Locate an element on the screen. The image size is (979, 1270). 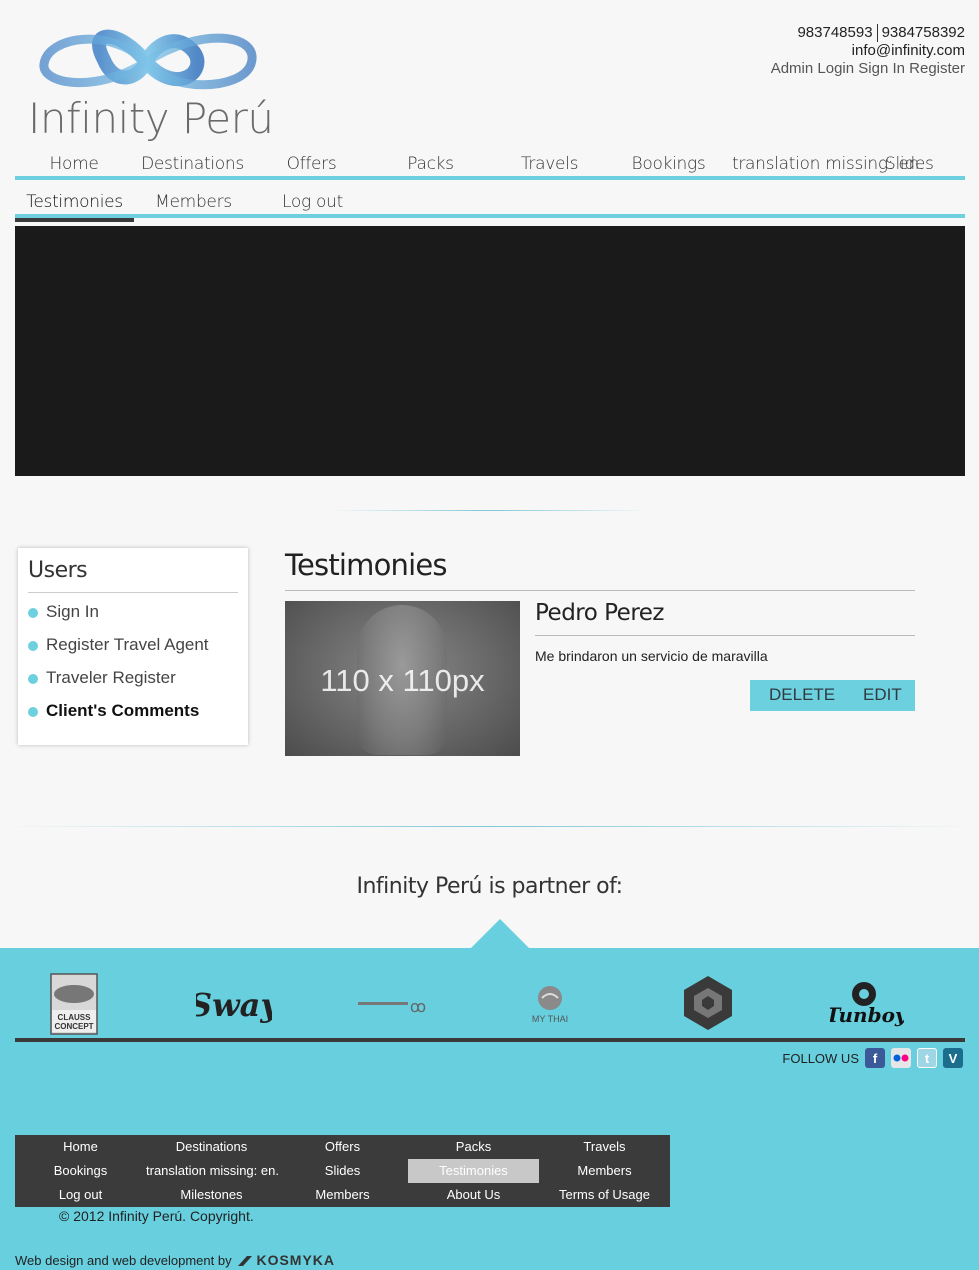
partner-clauss-concept: CLAUSS CONCEPT is located at coordinates (75, 1004).